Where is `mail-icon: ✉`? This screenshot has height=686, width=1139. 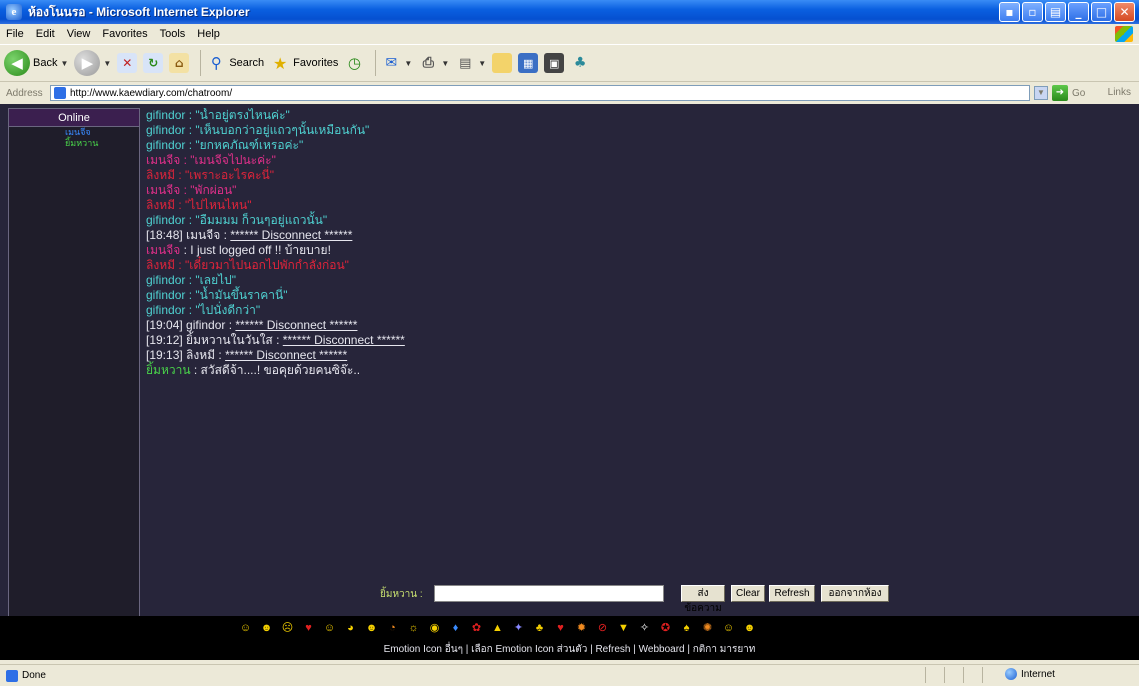
mail-icon: ✉ is located at coordinates (391, 63).